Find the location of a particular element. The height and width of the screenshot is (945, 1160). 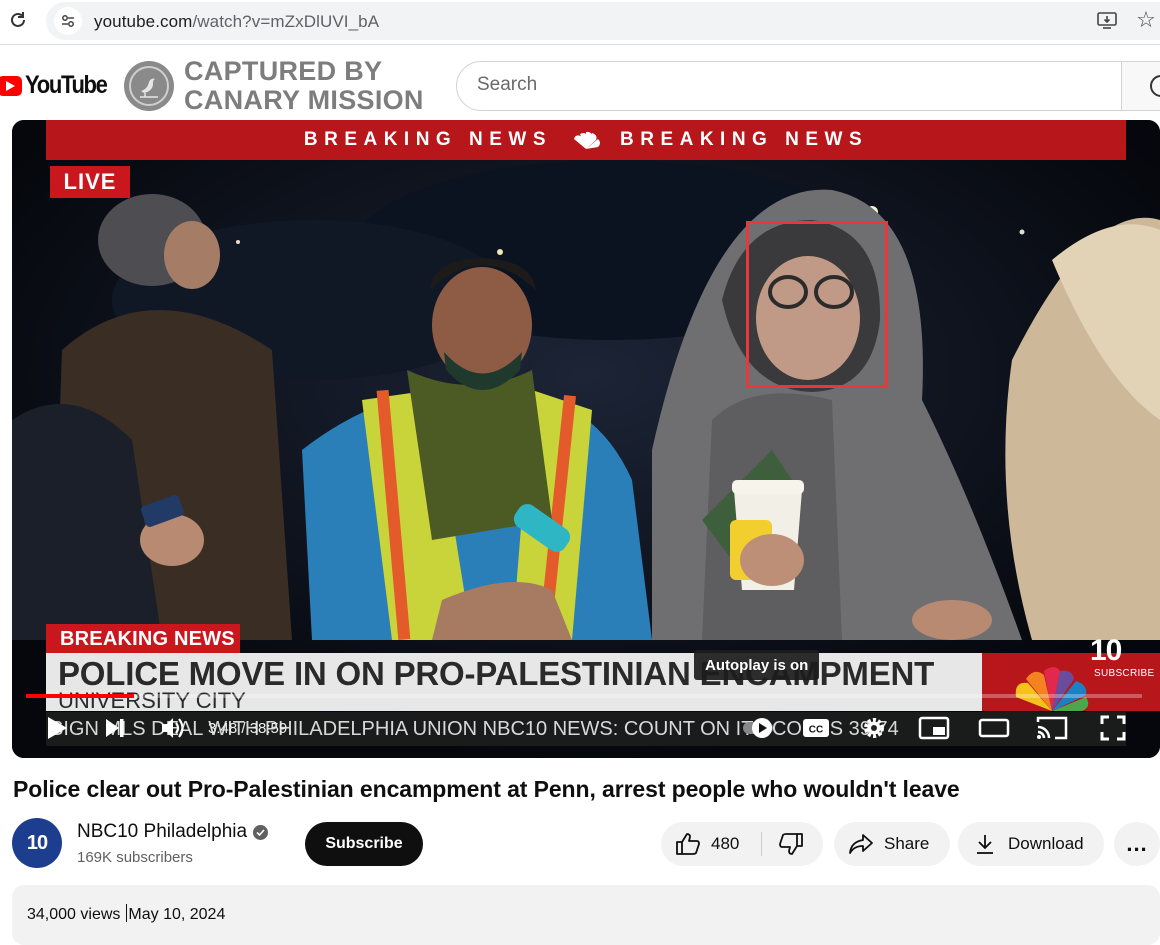

download-button: Download is located at coordinates (1031, 844).